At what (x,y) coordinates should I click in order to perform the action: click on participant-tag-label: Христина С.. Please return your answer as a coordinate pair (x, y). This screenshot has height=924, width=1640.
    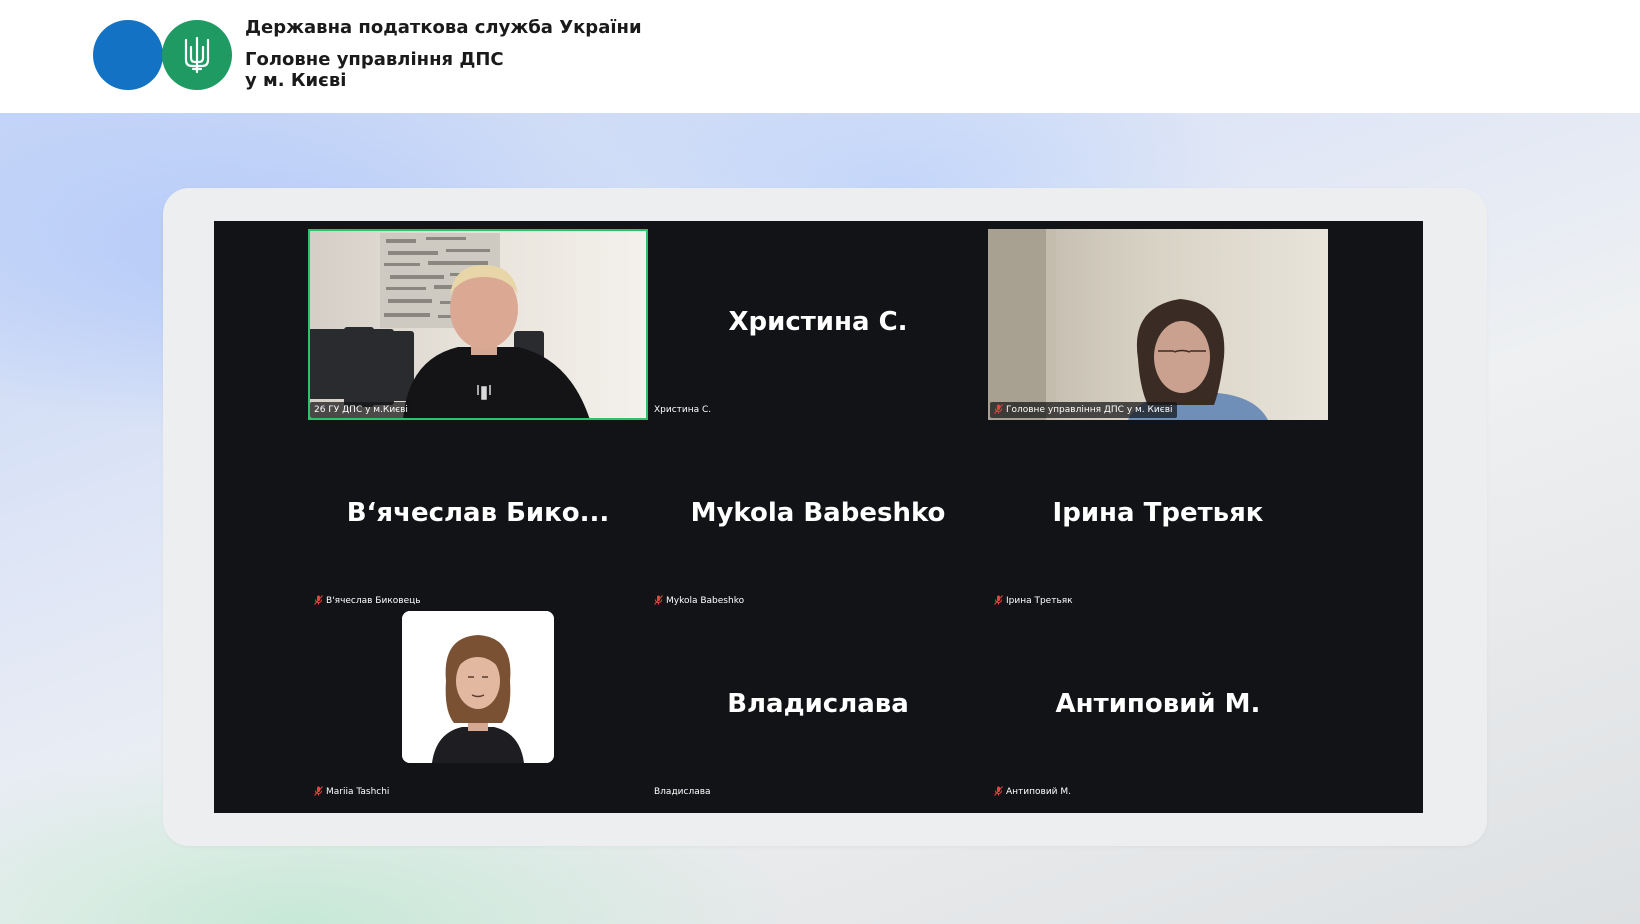
    Looking at the image, I should click on (683, 410).